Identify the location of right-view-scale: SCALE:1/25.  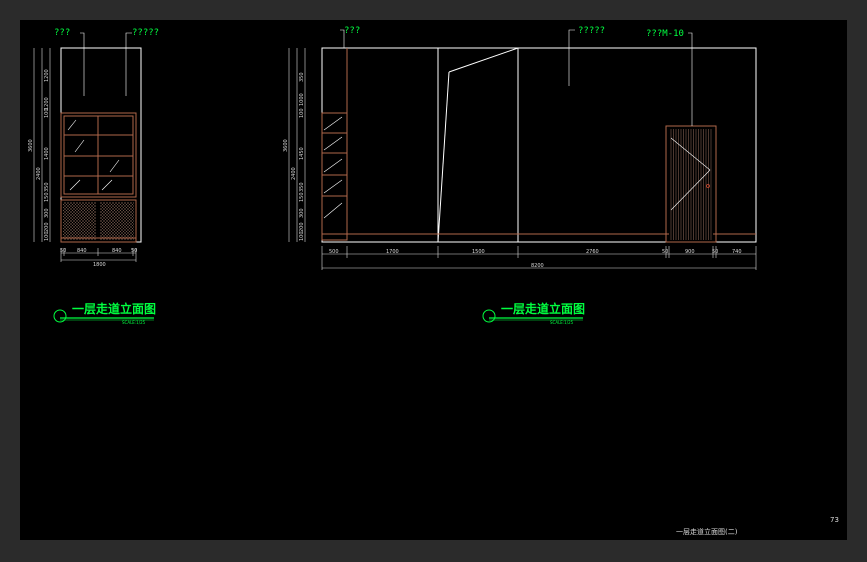
(562, 322).